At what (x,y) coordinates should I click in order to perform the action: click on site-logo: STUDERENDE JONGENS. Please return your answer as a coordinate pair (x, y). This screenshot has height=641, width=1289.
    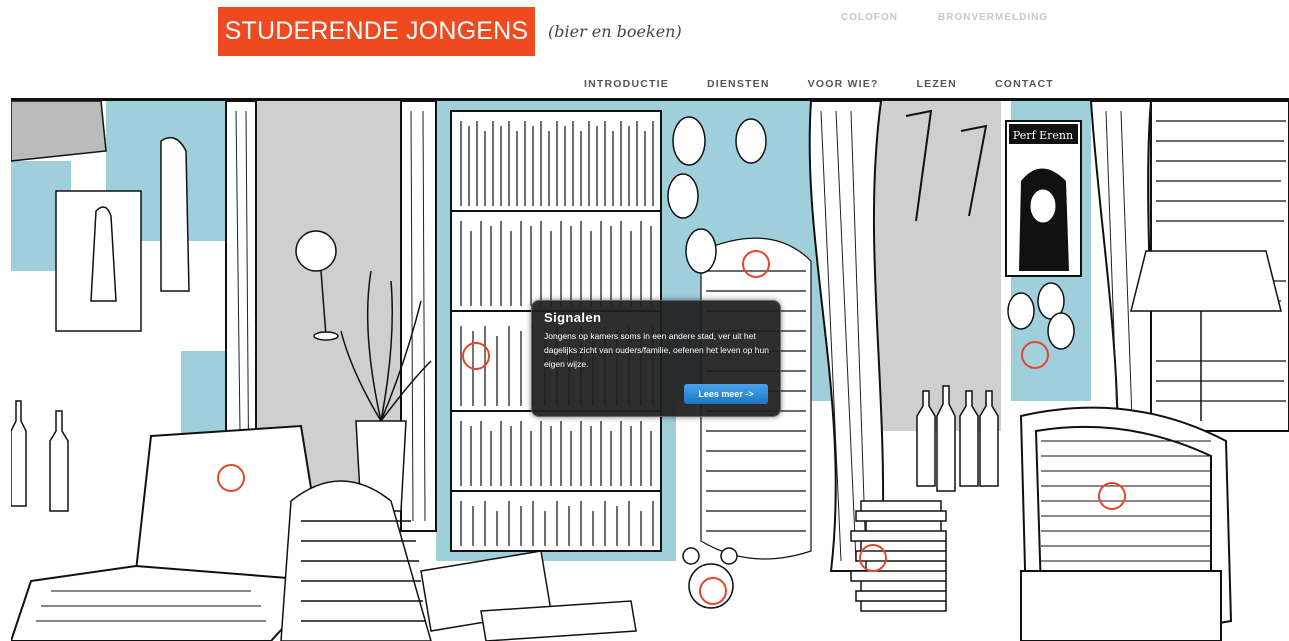
    Looking at the image, I should click on (376, 31).